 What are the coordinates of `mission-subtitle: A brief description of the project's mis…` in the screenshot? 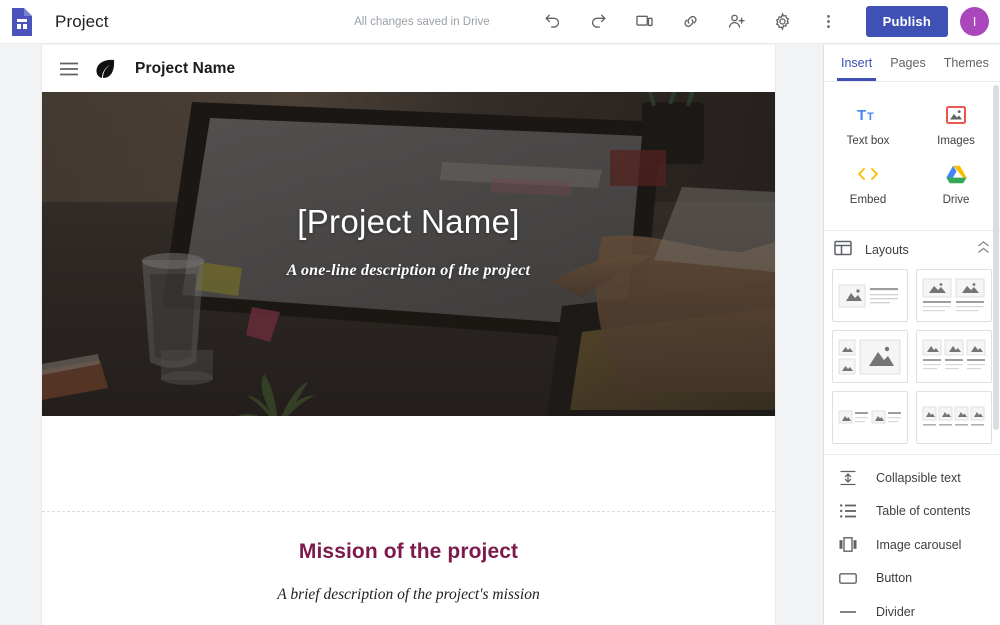 It's located at (408, 595).